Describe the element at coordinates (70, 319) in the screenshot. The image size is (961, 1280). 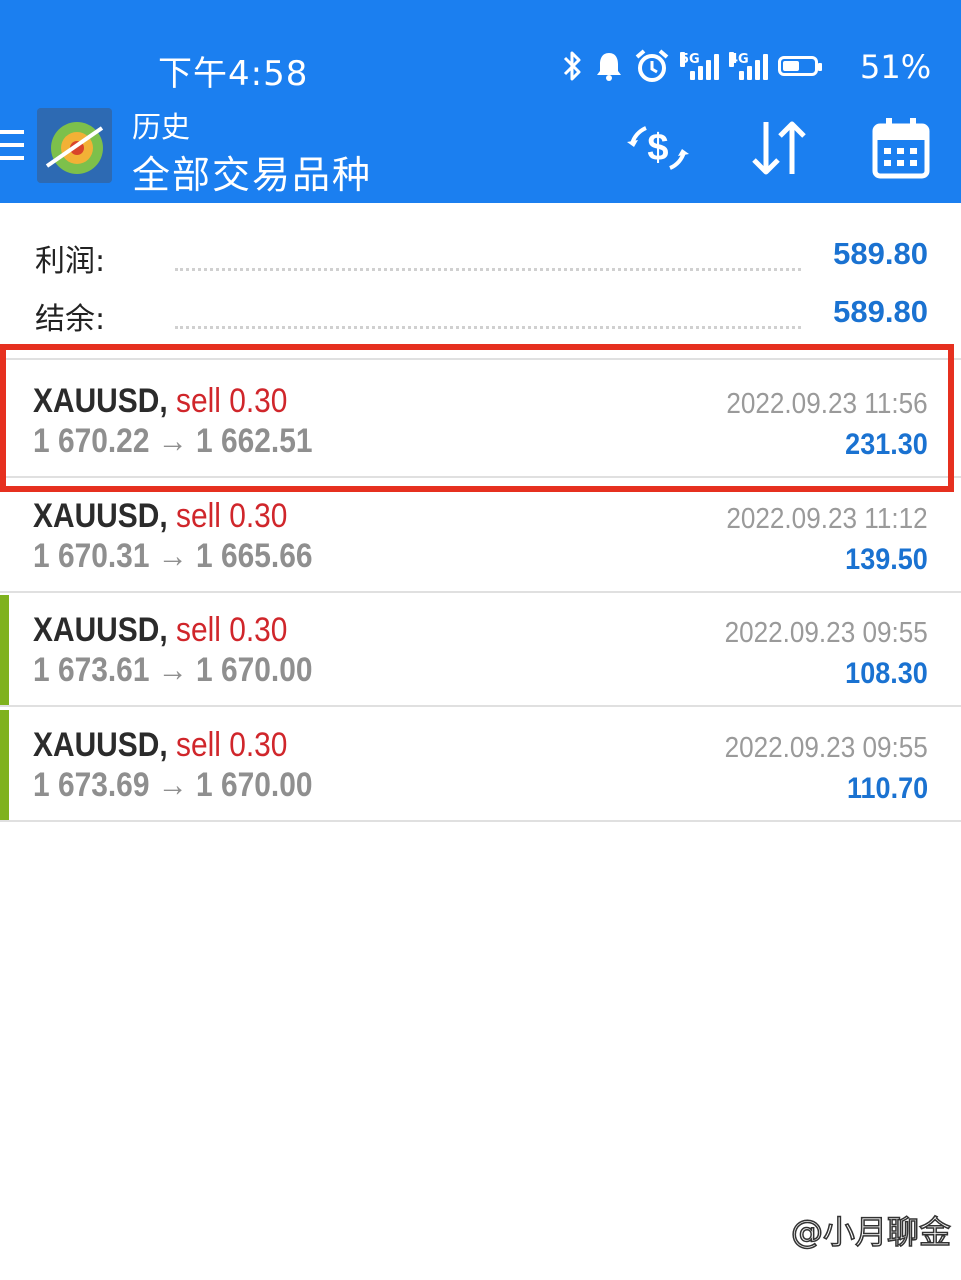
I see `balance-label: 结余:` at that location.